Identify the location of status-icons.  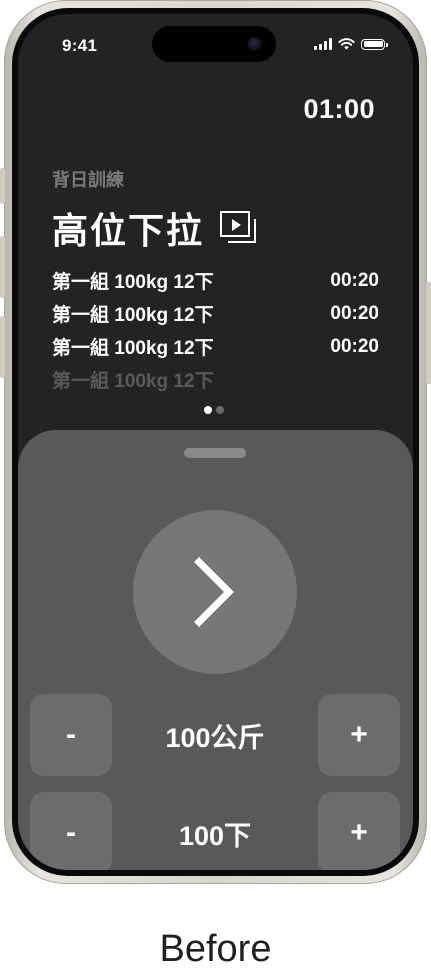
(351, 44).